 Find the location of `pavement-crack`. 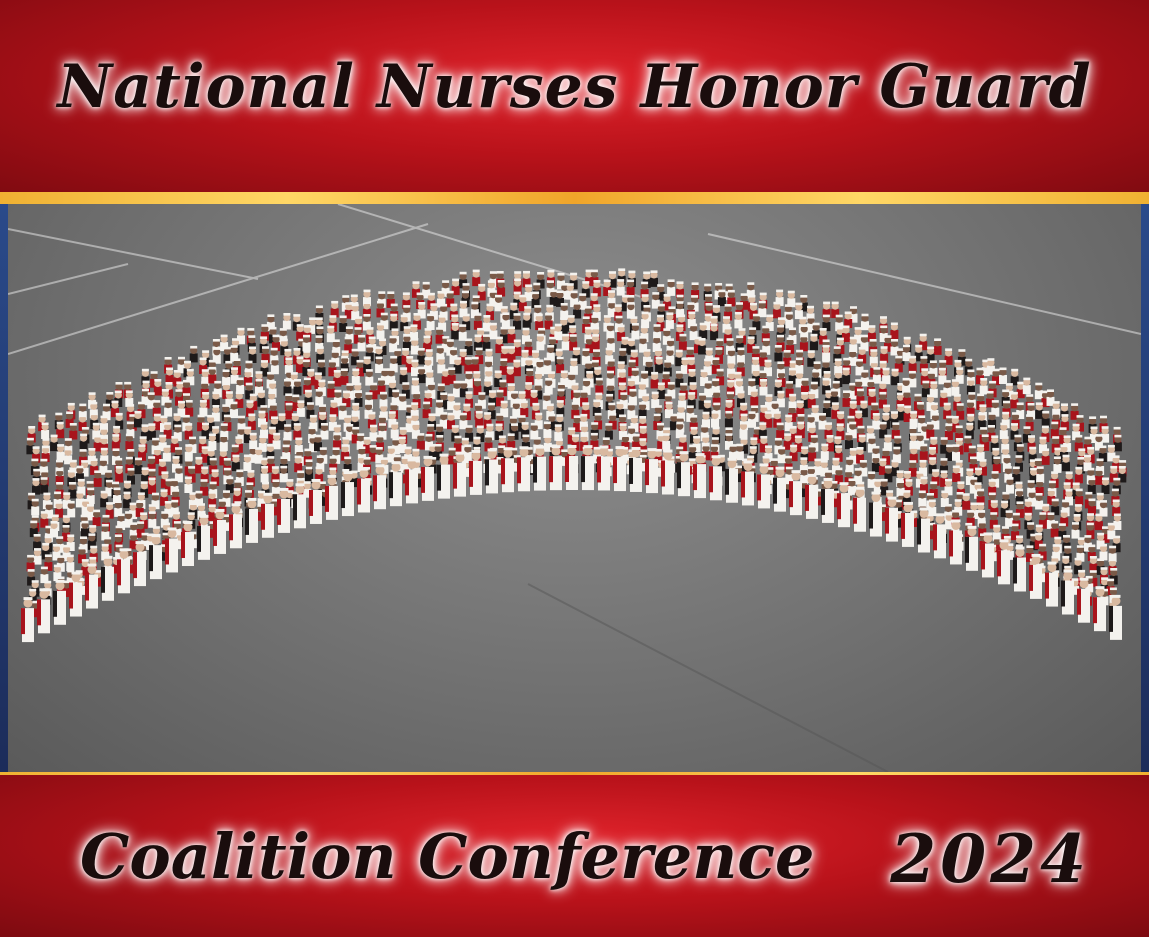

pavement-crack is located at coordinates (708, 677).